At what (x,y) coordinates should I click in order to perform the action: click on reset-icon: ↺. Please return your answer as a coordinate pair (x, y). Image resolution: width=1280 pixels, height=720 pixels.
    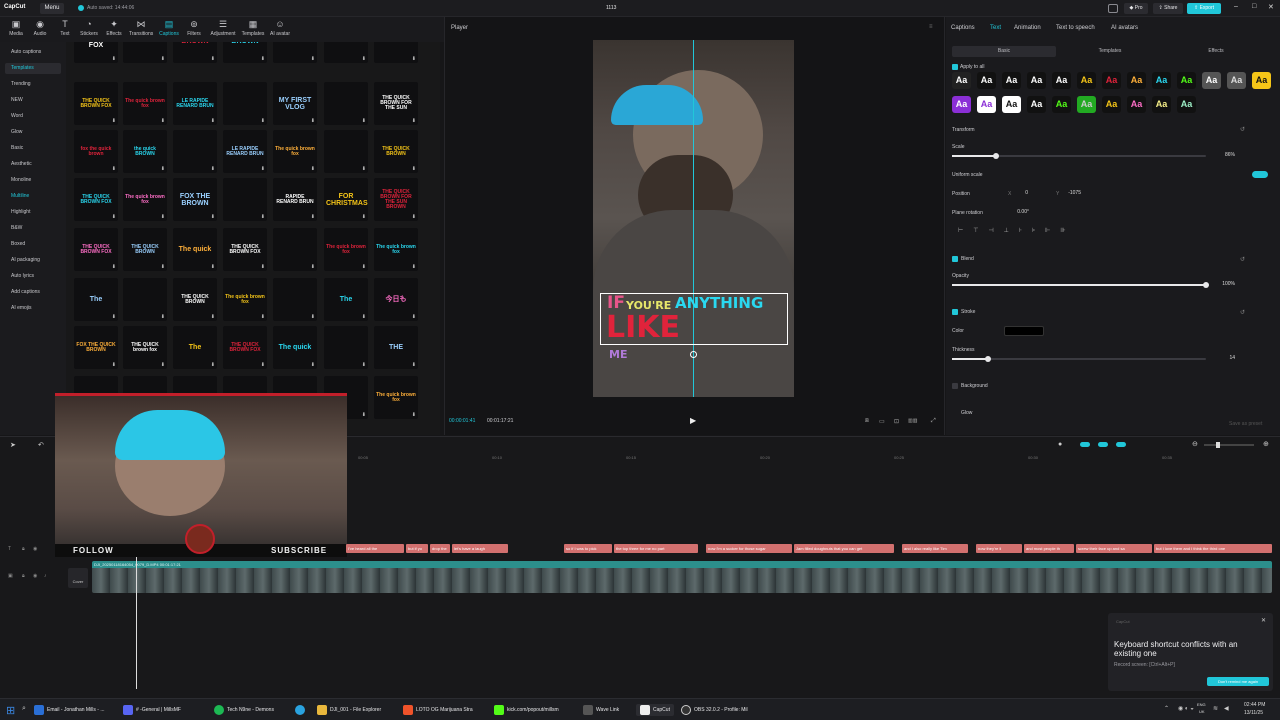
    Looking at the image, I should click on (1242, 129).